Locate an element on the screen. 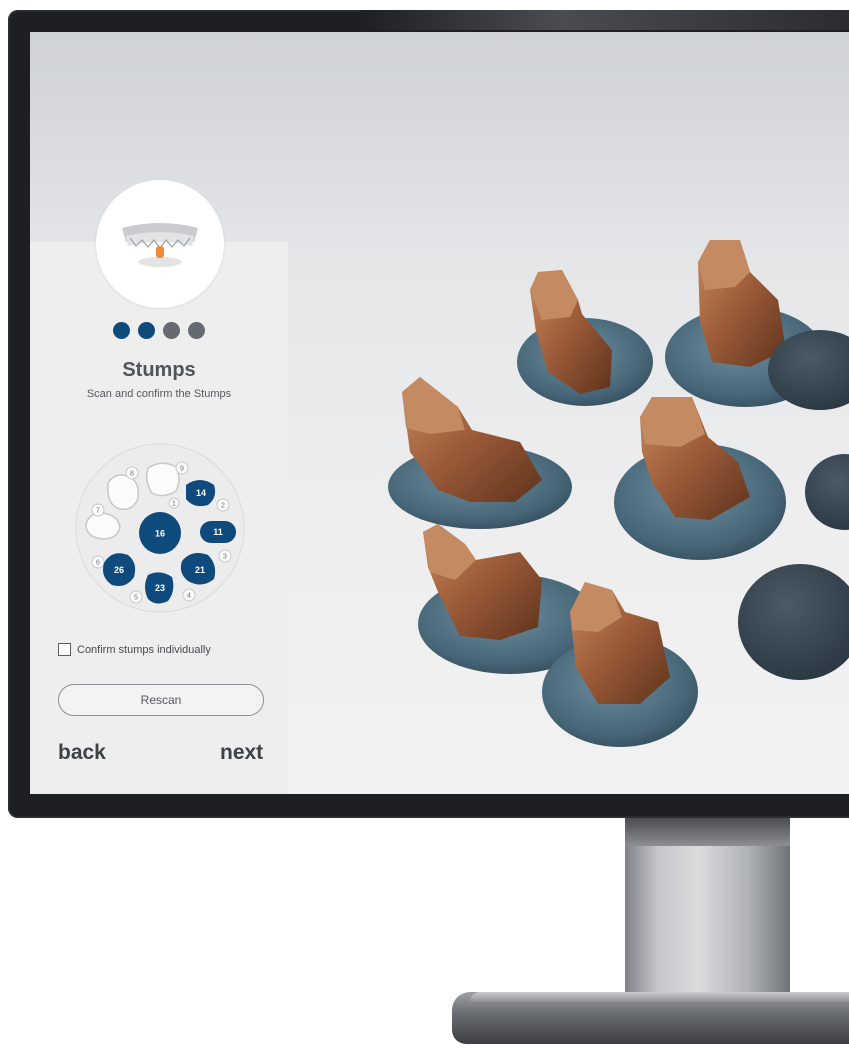  tooth-number: 21 is located at coordinates (200, 570).